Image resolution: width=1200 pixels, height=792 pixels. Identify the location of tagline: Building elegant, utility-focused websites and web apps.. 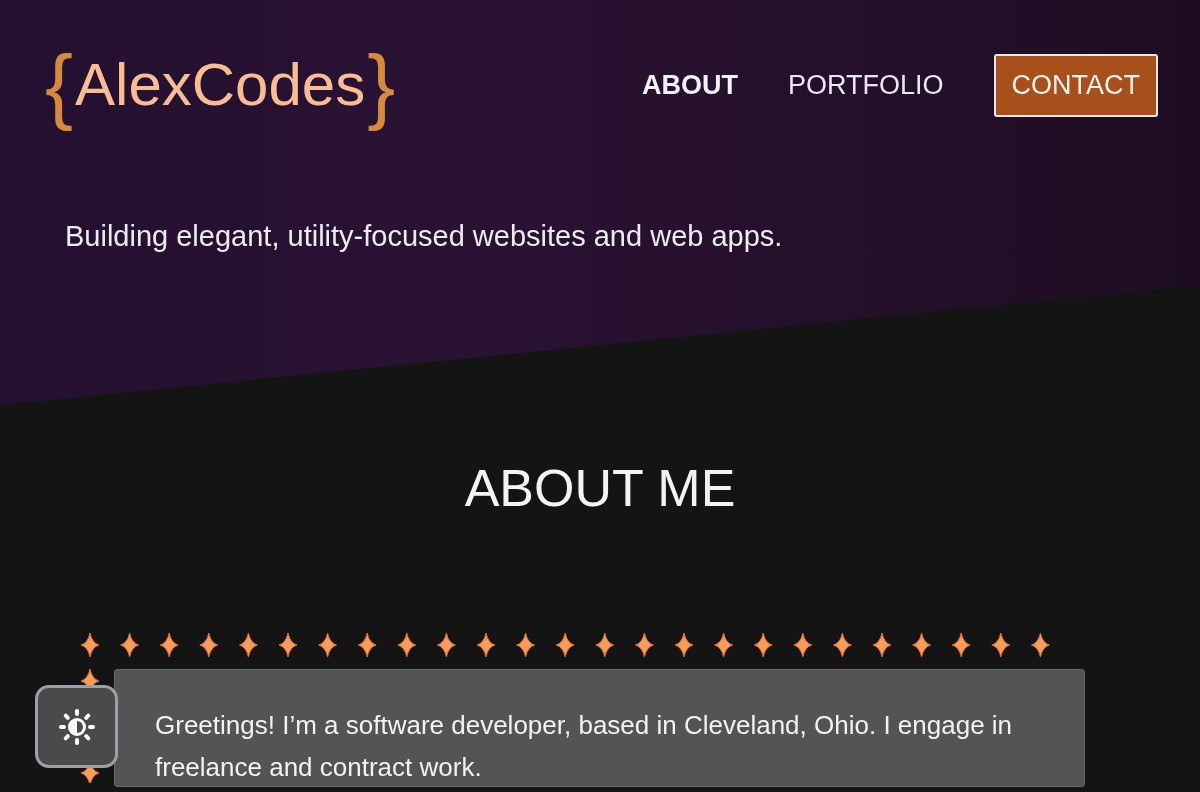
(424, 236).